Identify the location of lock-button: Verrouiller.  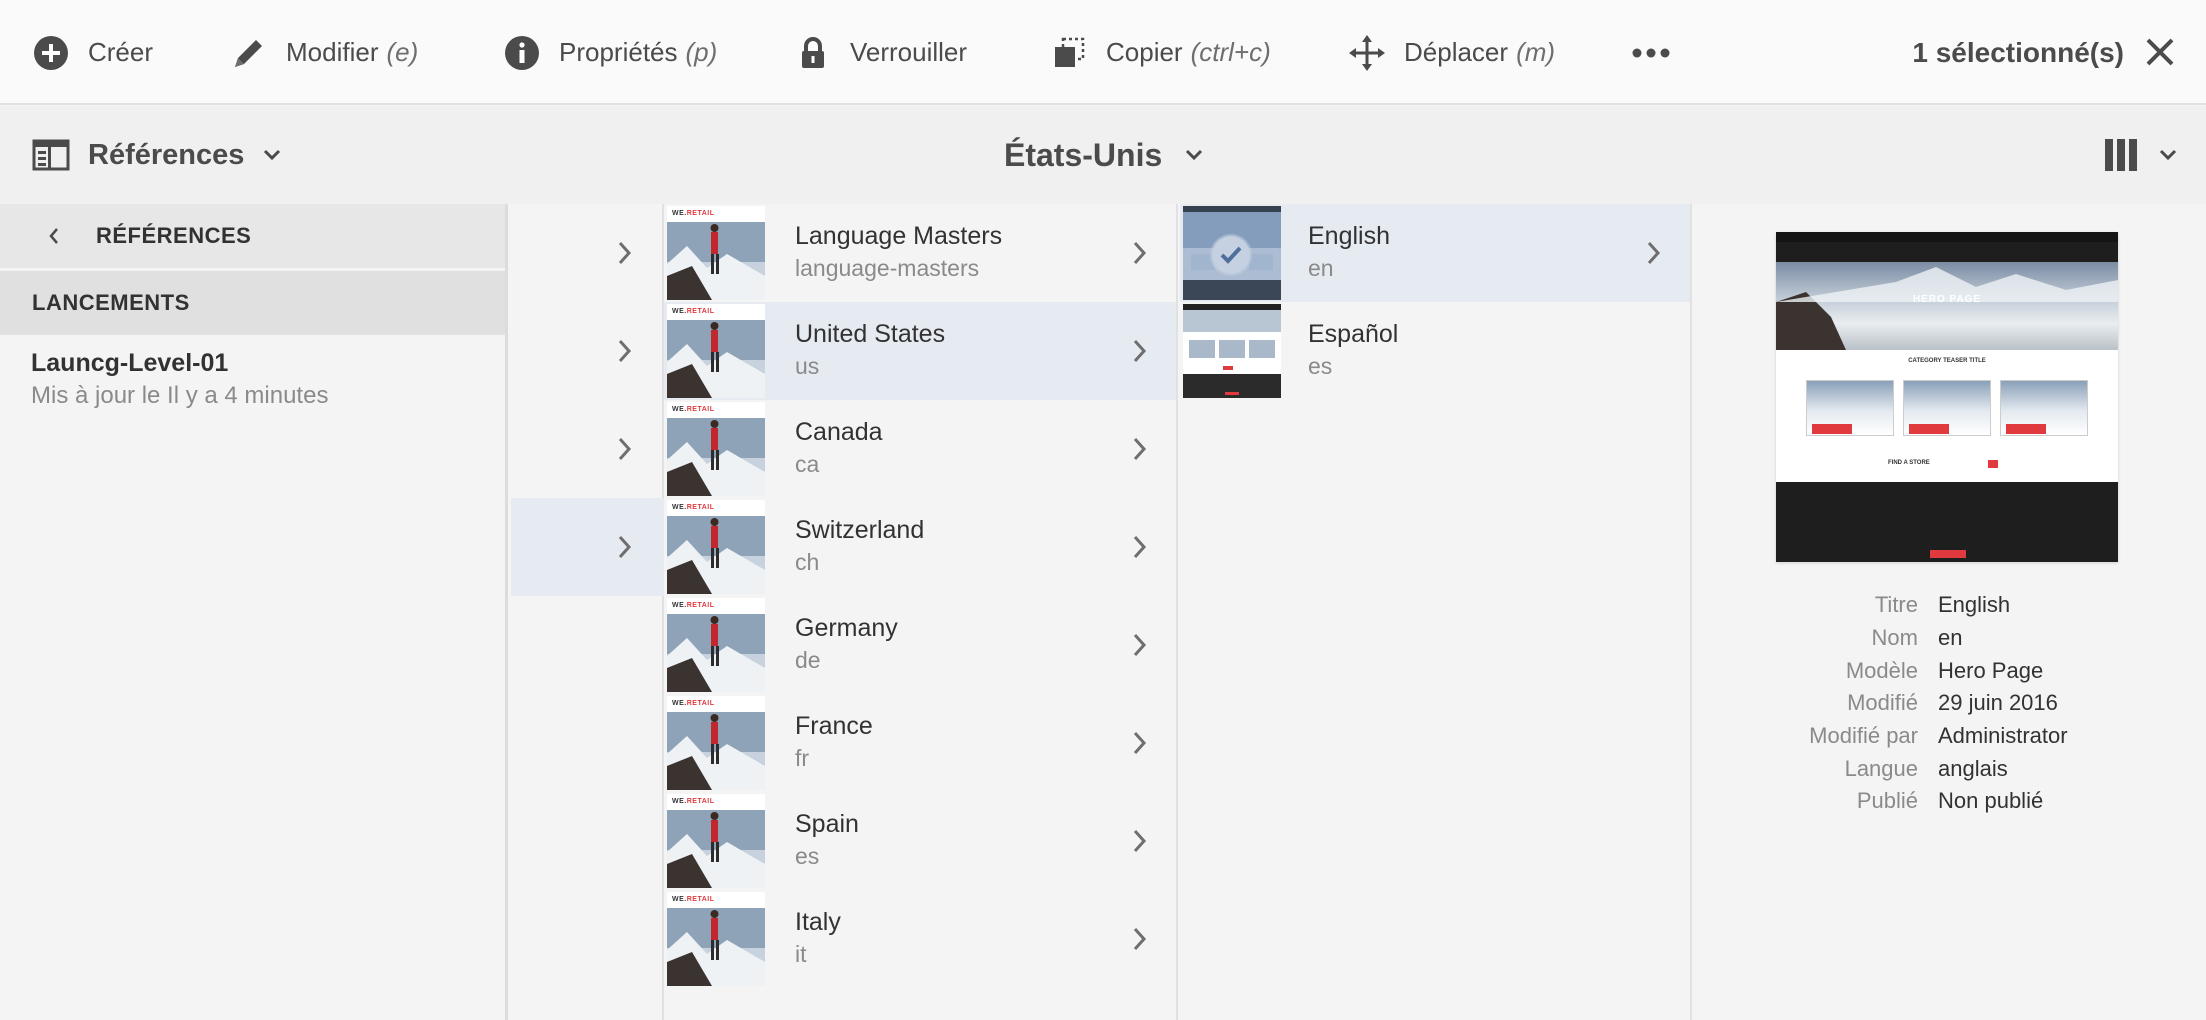
(880, 52).